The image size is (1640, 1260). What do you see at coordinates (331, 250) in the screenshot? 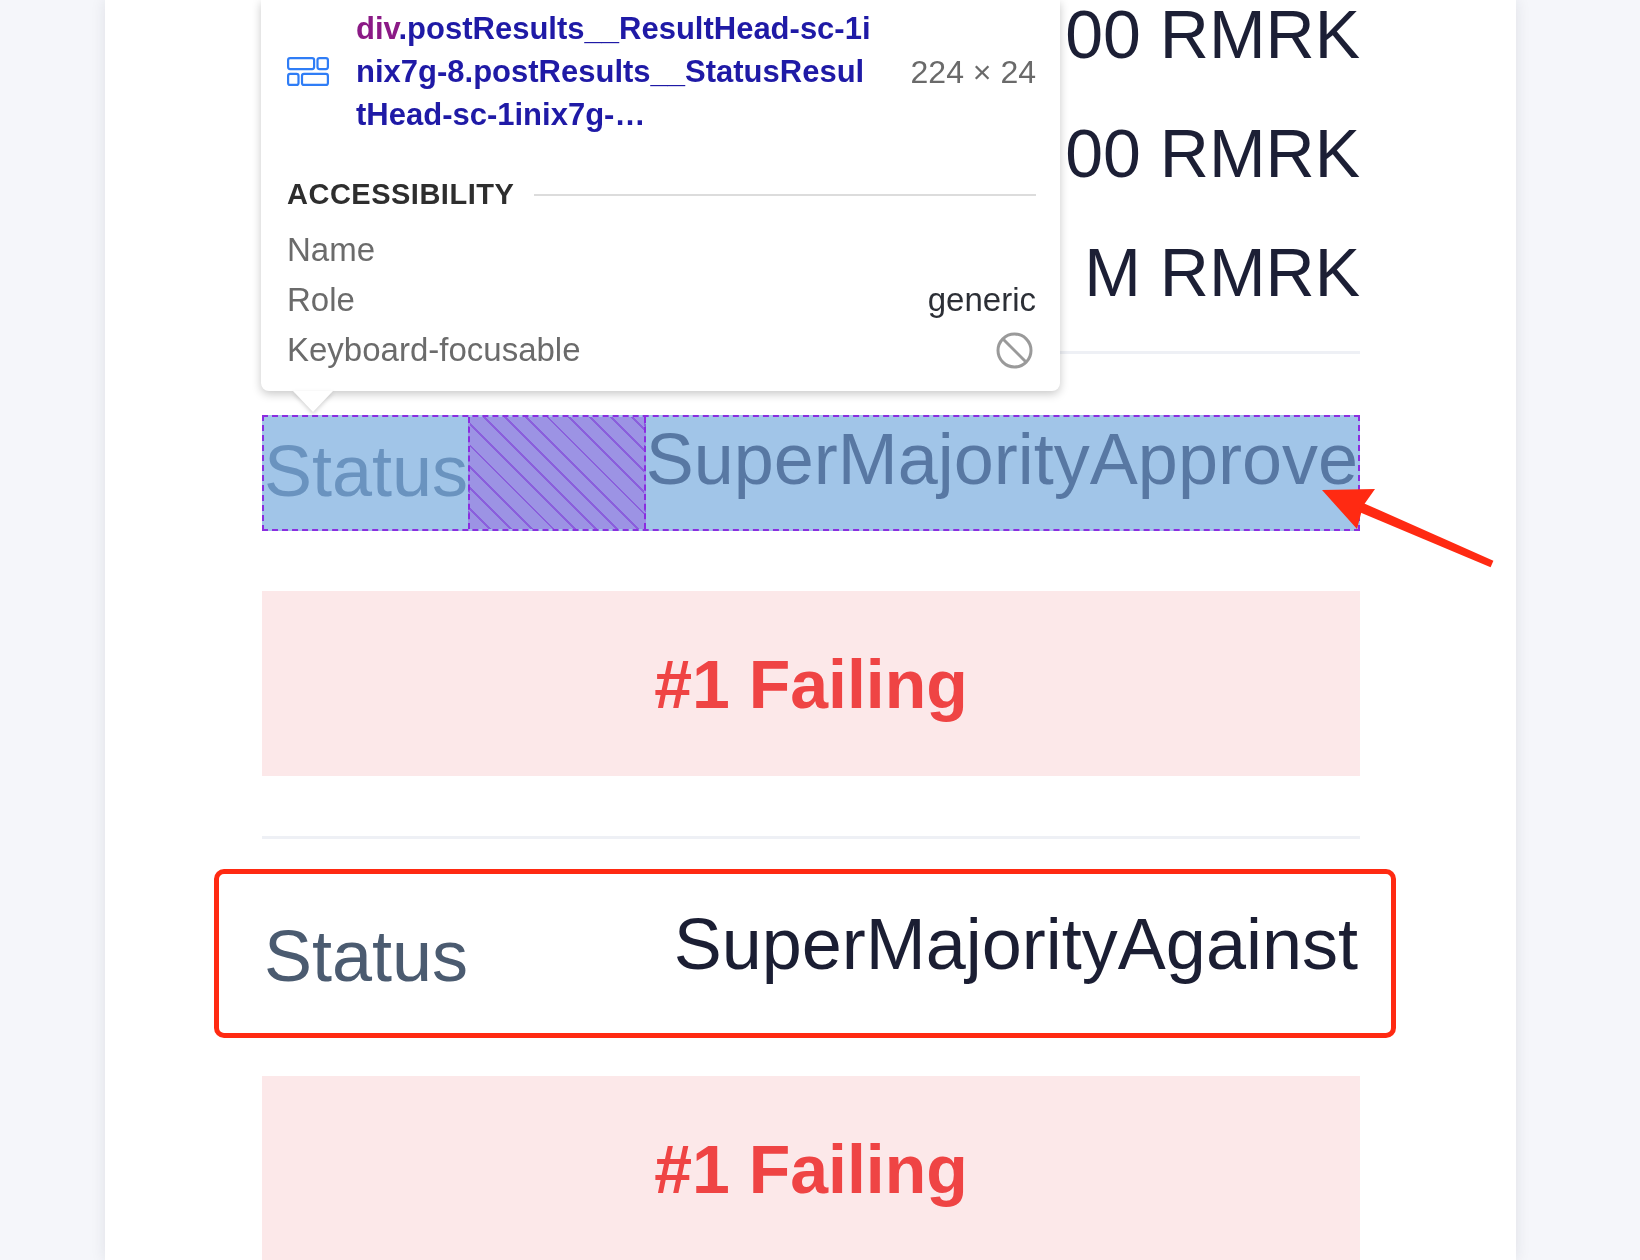
I see `property-label: Name` at bounding box center [331, 250].